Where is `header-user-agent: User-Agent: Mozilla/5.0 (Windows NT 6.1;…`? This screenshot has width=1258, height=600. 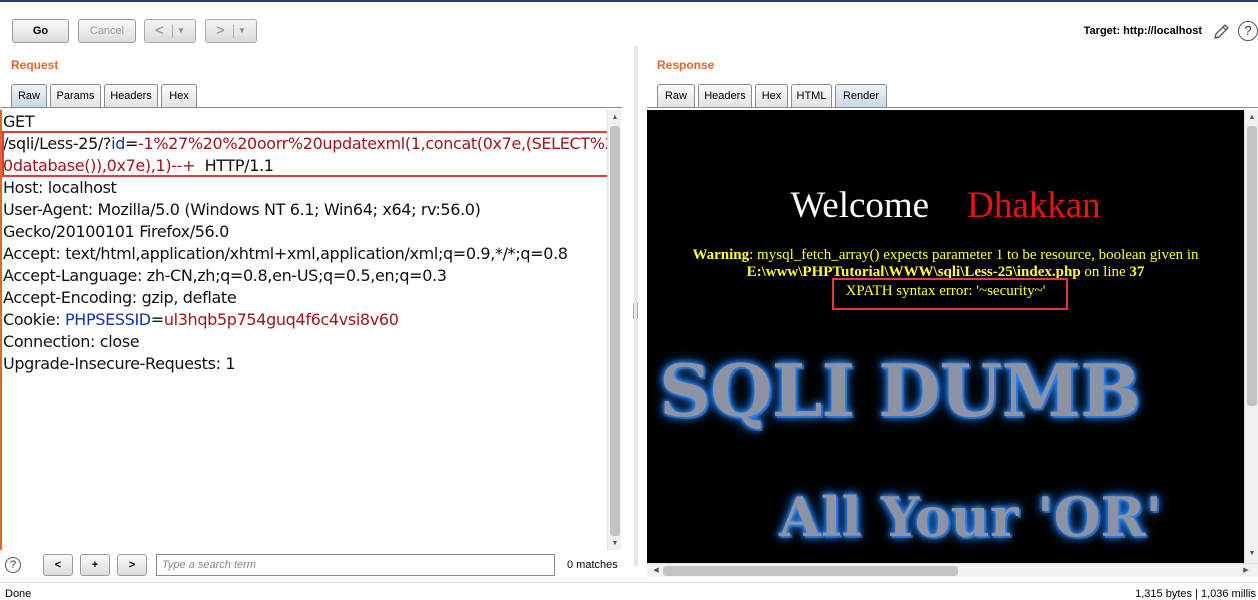
header-user-agent: User-Agent: Mozilla/5.0 (Windows NT 6.1;… is located at coordinates (242, 209).